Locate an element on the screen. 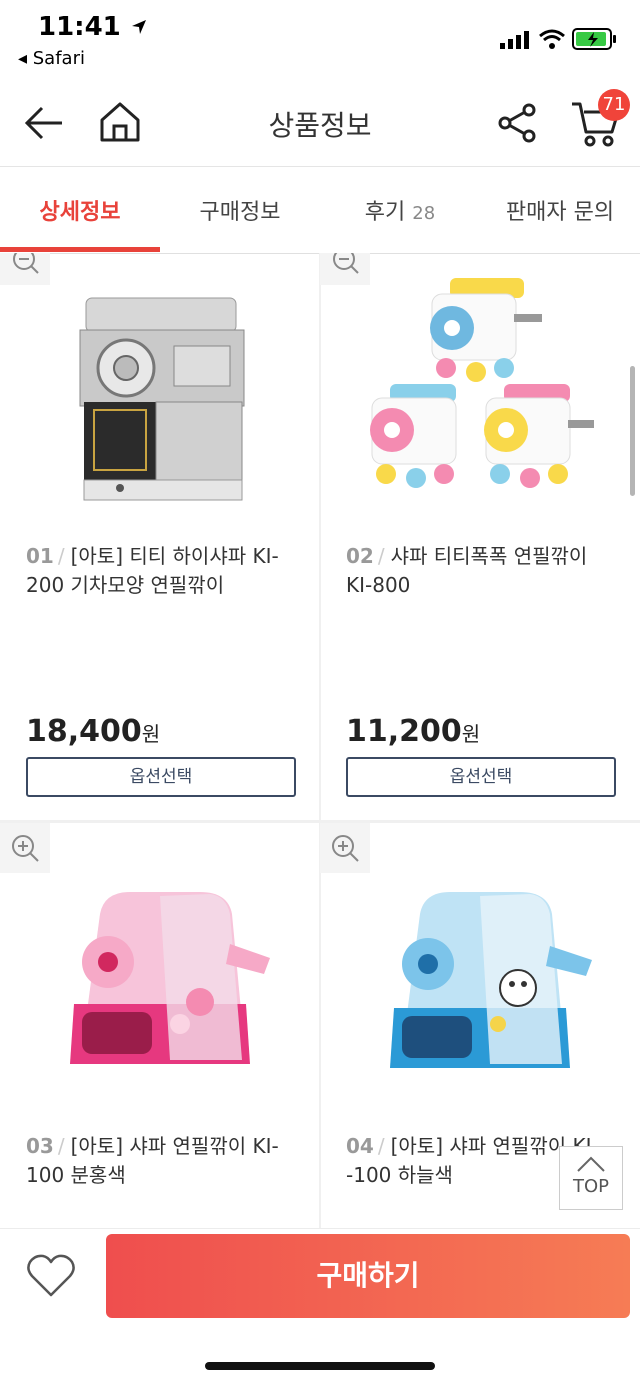 The image size is (640, 1387). product-name: 03/[아토] 샤파 연필깎이 KI- 100 분홍색 is located at coordinates (166, 1161).